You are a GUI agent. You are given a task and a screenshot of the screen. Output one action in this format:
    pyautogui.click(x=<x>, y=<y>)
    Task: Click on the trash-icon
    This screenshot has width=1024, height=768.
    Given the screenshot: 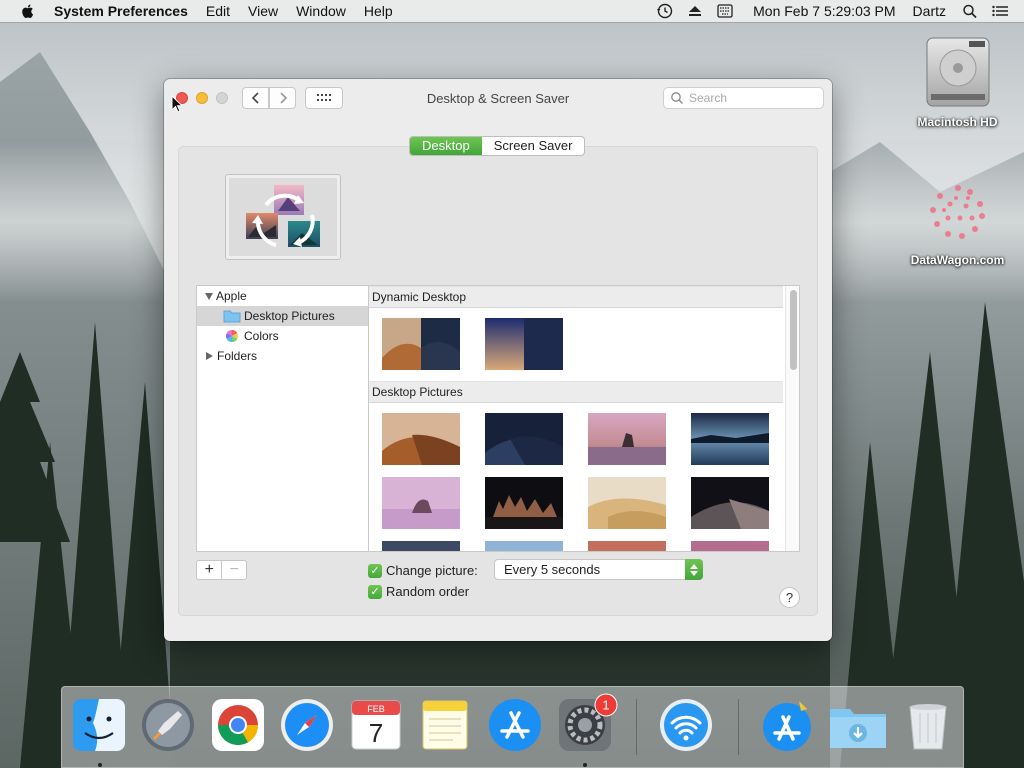 What is the action you would take?
    pyautogui.click(x=928, y=725)
    